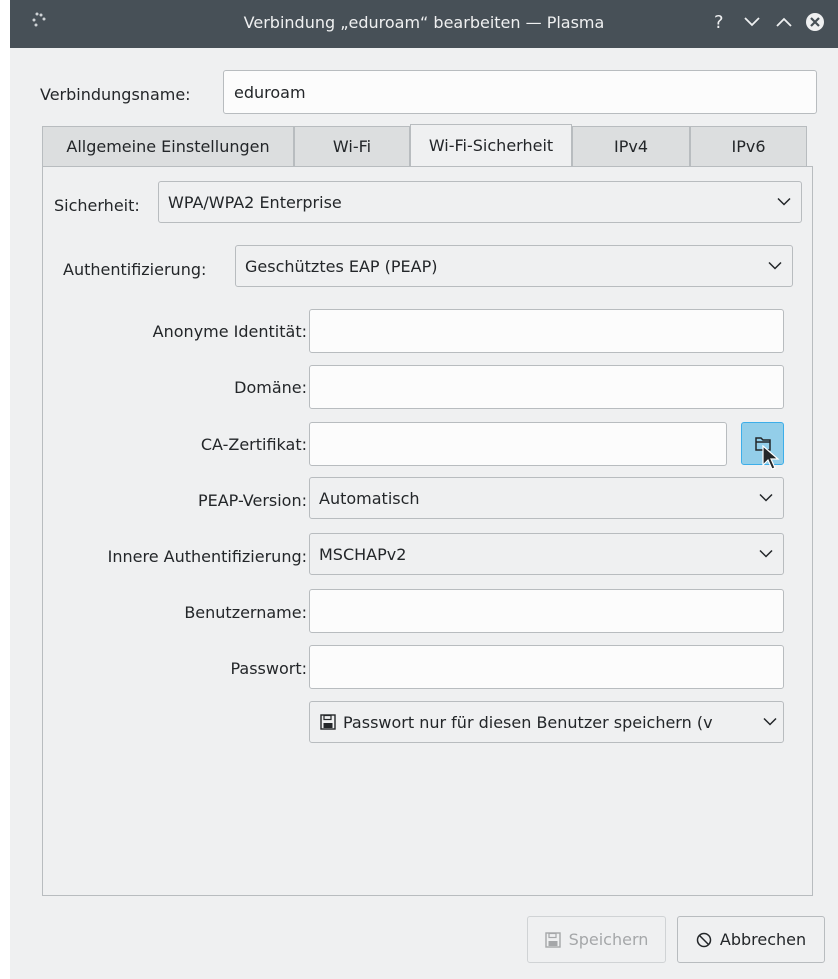 This screenshot has width=838, height=979. What do you see at coordinates (546, 387) in the screenshot?
I see `domain-field` at bounding box center [546, 387].